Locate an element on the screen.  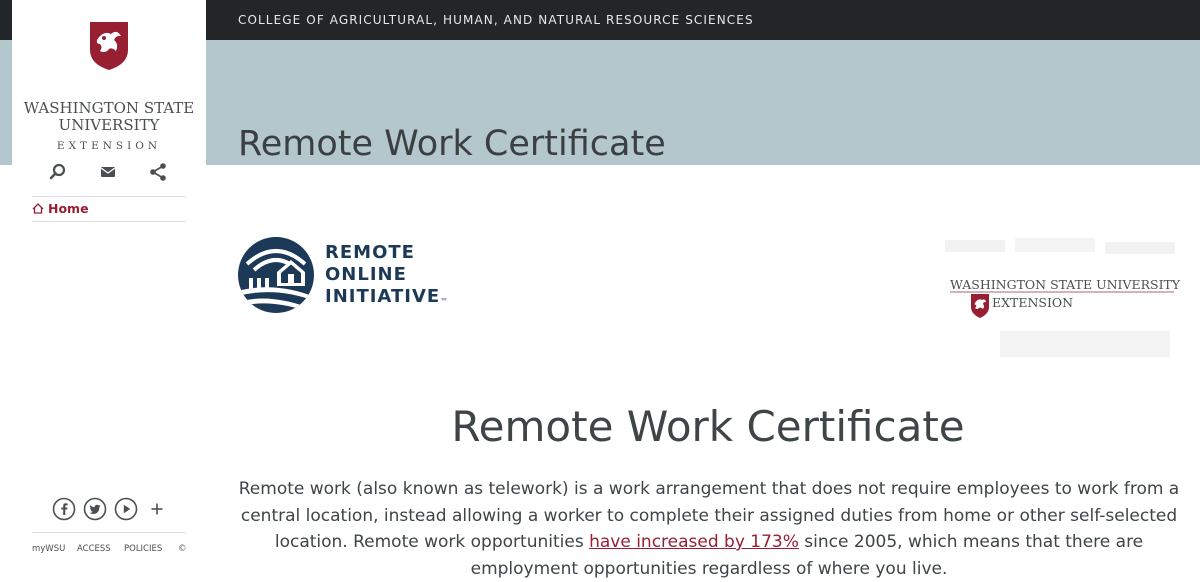
roi-line2: ONLINE is located at coordinates (366, 274).